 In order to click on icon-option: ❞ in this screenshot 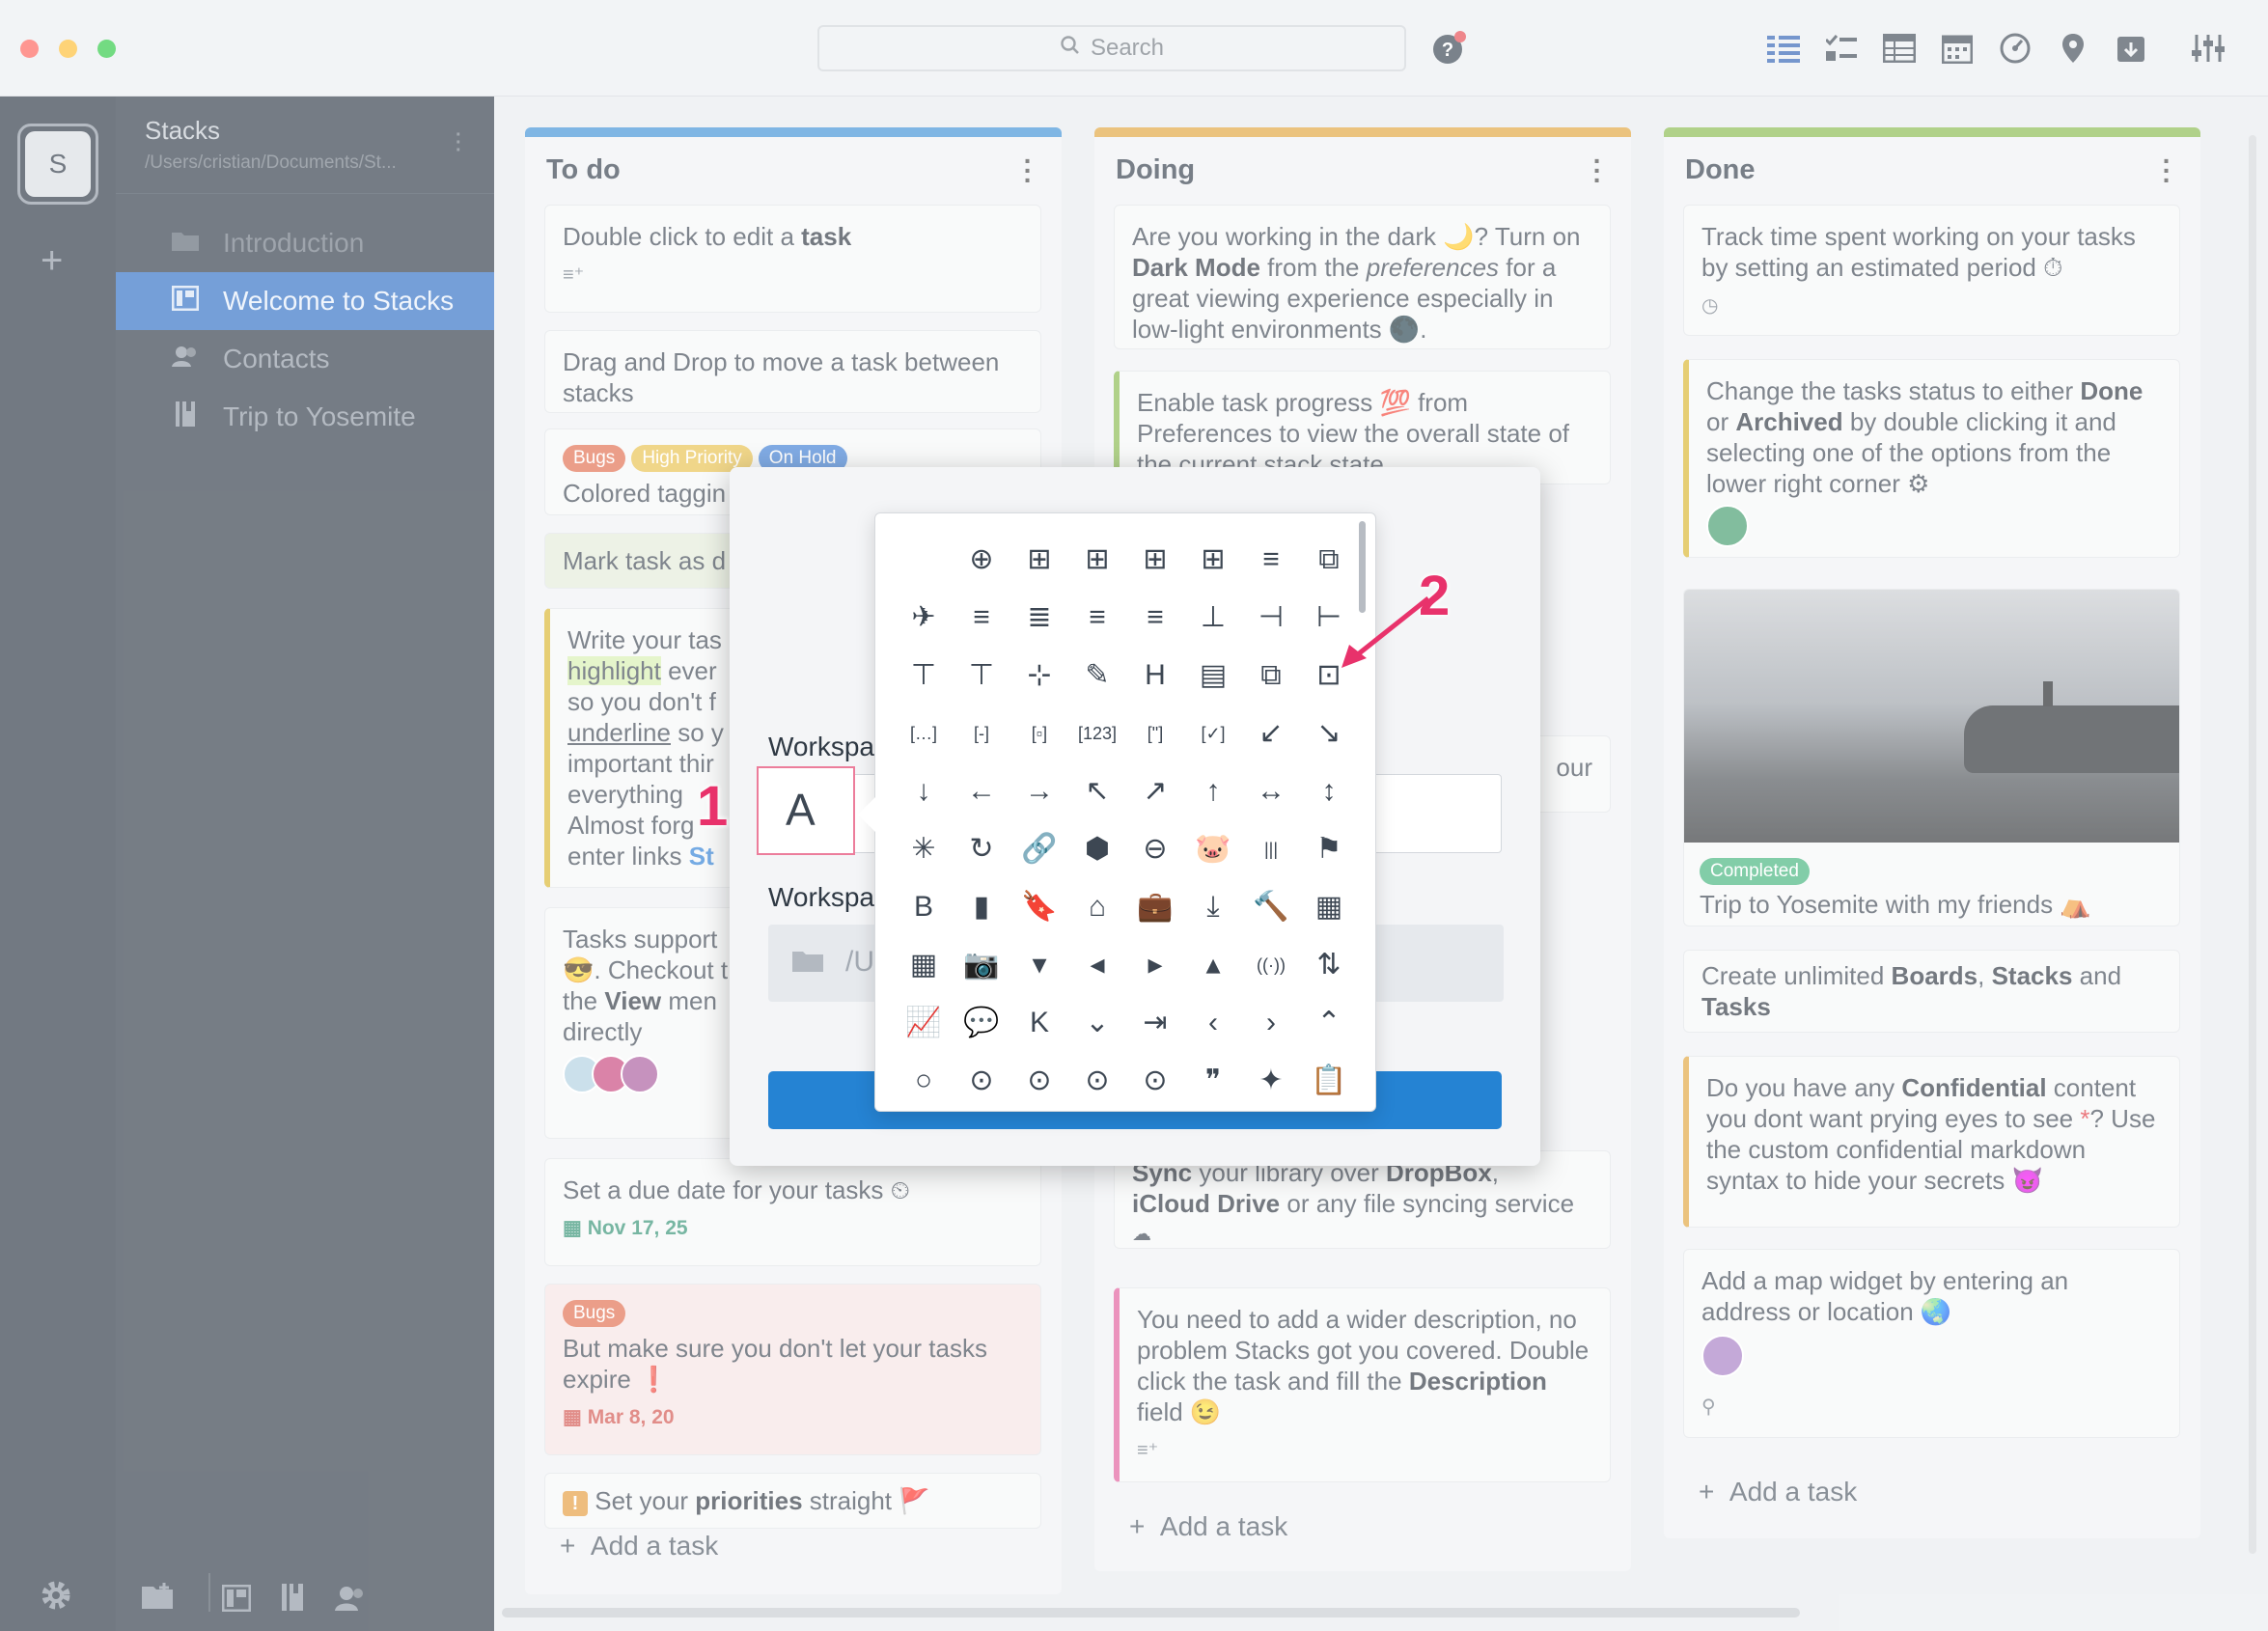, I will do `click(1213, 1081)`.